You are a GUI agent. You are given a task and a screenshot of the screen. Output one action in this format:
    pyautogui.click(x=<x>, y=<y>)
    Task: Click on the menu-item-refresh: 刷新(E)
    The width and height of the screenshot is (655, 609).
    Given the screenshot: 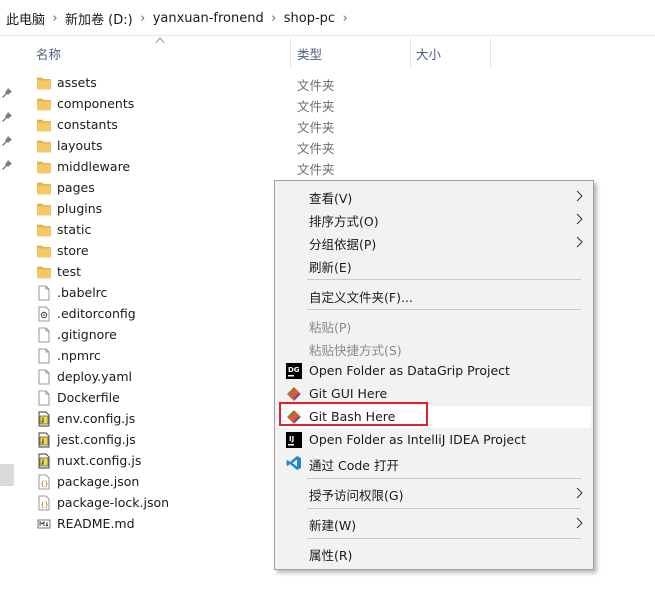 What is the action you would take?
    pyautogui.click(x=434, y=265)
    